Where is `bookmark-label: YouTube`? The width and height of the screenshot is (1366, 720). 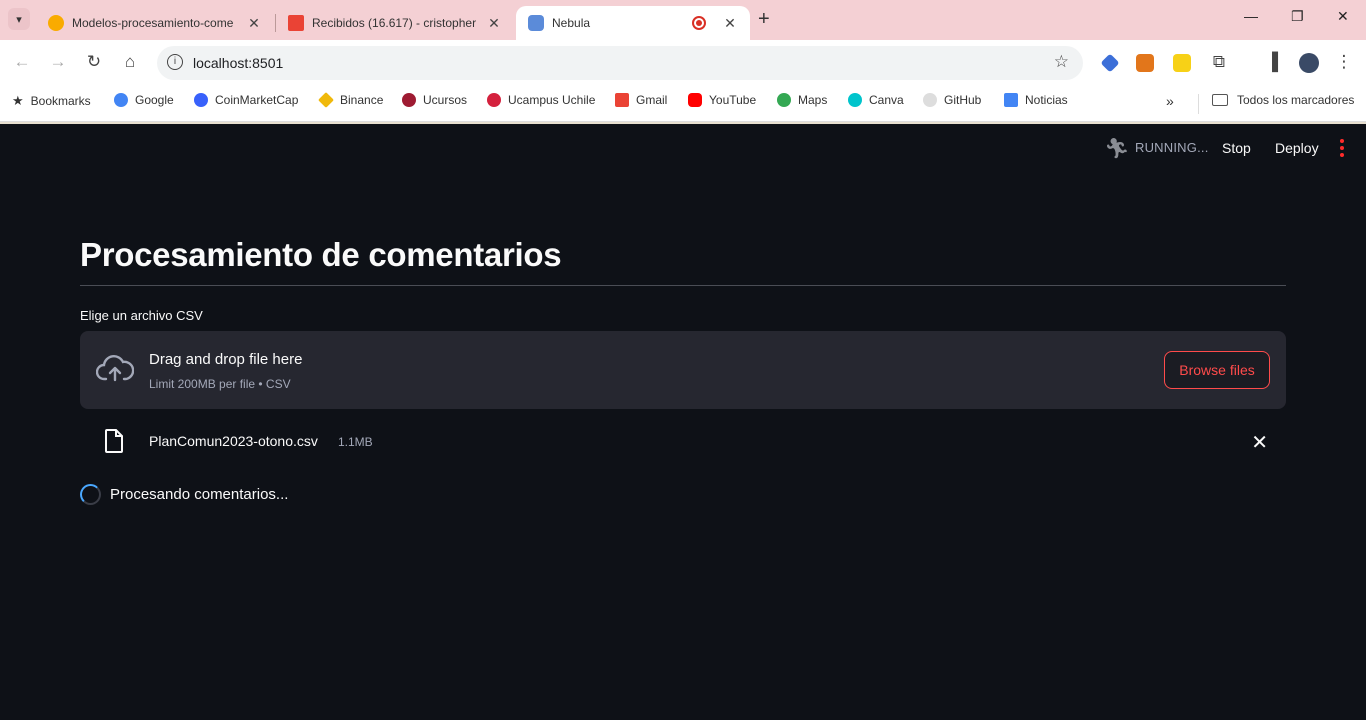
bookmark-label: YouTube is located at coordinates (733, 100).